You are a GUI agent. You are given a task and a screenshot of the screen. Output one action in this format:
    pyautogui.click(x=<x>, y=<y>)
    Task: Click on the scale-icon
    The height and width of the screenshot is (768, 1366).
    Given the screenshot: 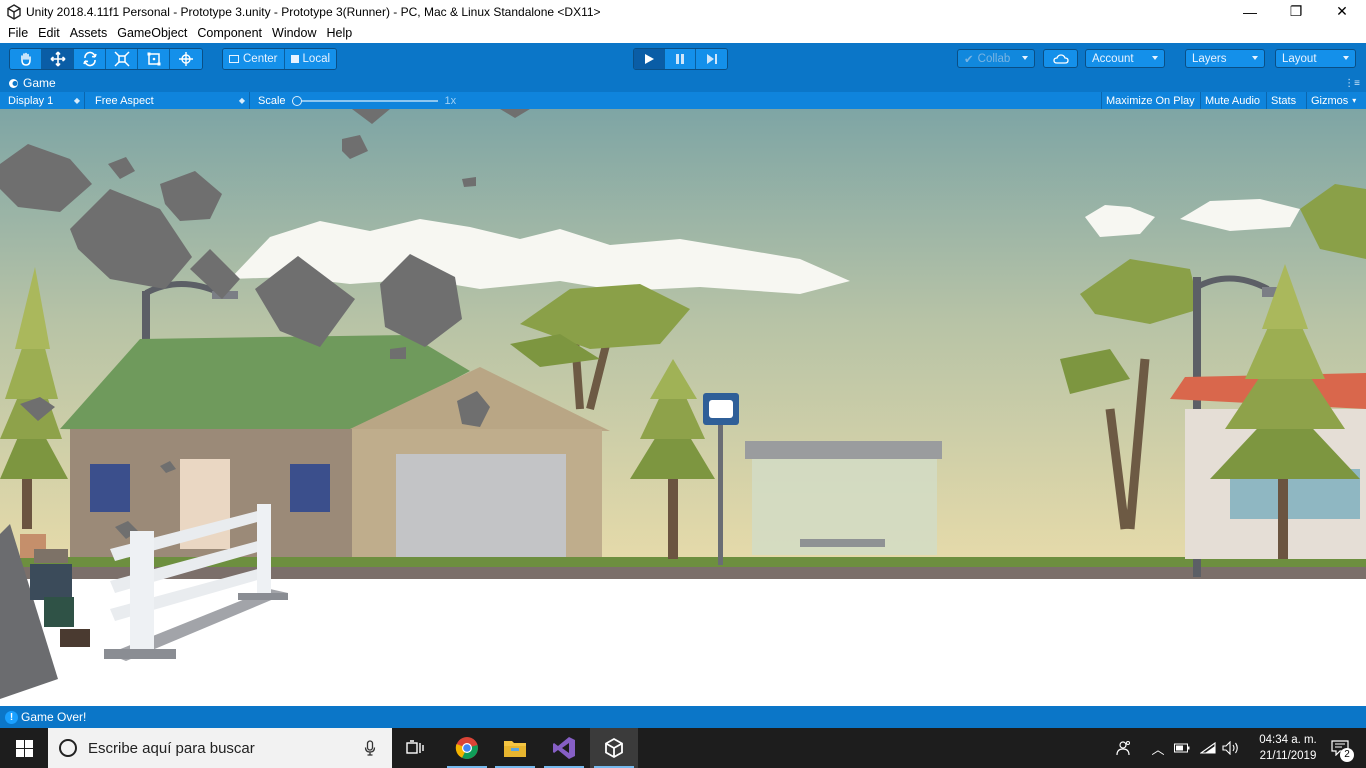 What is the action you would take?
    pyautogui.click(x=121, y=59)
    